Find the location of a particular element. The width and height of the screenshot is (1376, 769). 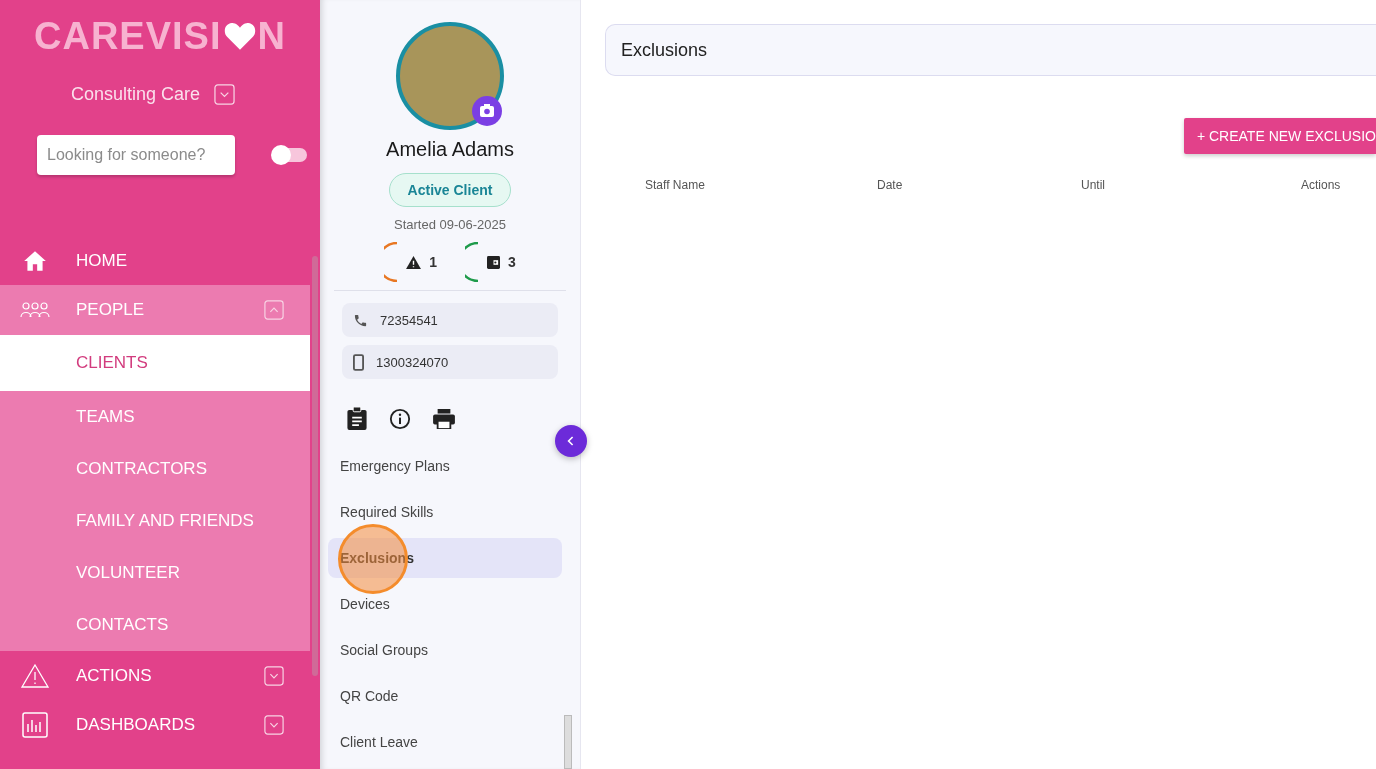

menu-item: Required Skills is located at coordinates (445, 512).